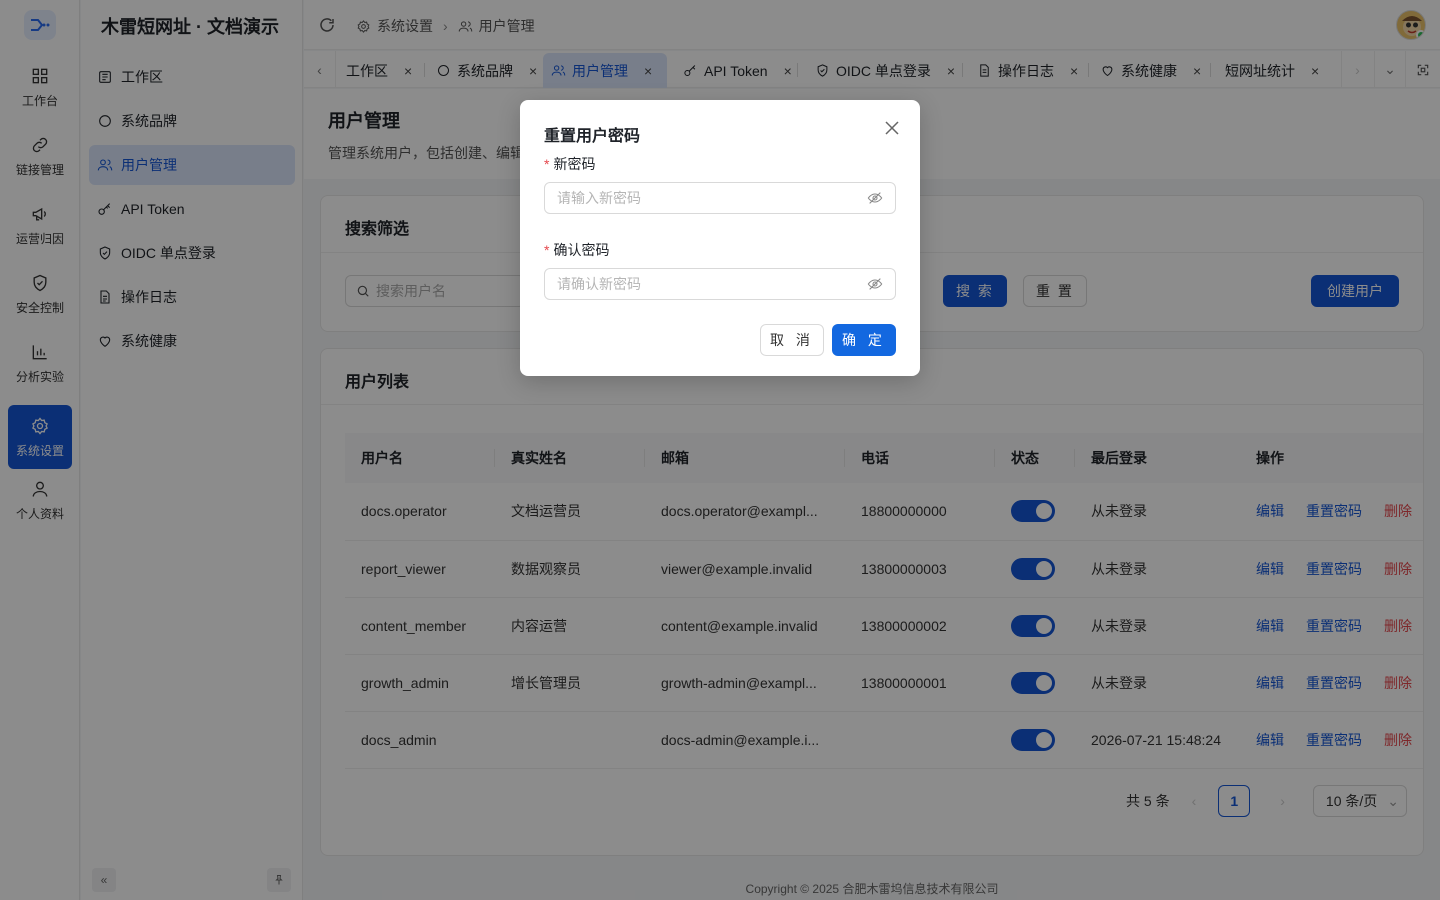  Describe the element at coordinates (570, 164) in the screenshot. I see `new-password-label: * 新密码` at that location.